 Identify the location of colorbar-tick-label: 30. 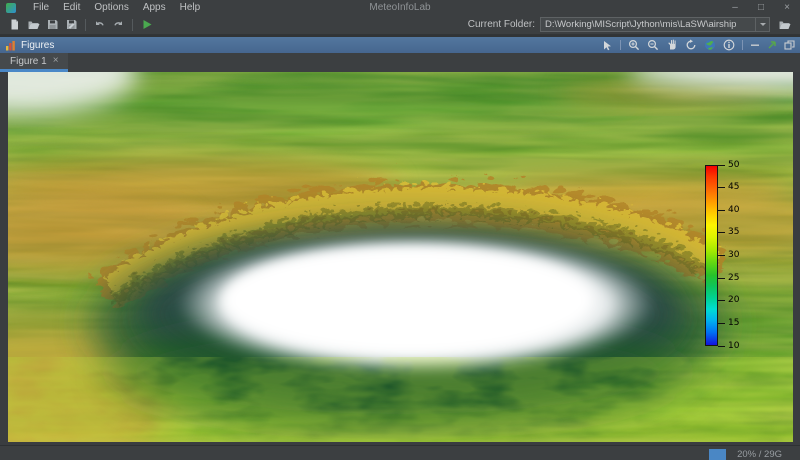
(734, 255).